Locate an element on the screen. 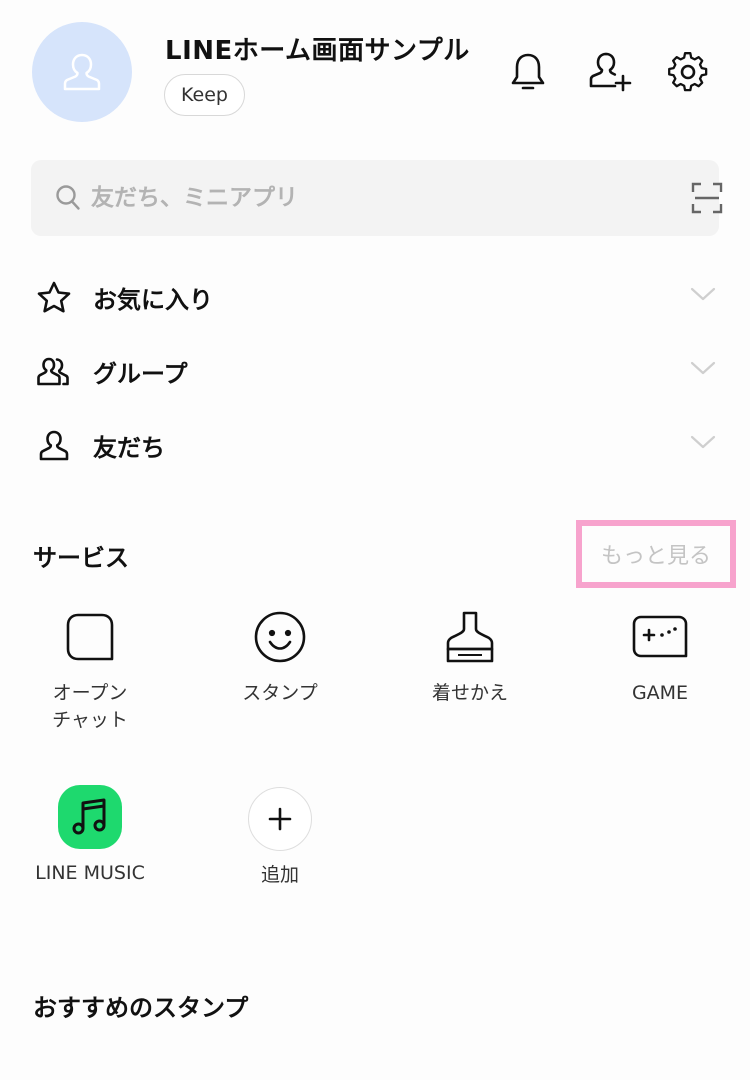  service-label: LINE MUSIC is located at coordinates (90, 873).